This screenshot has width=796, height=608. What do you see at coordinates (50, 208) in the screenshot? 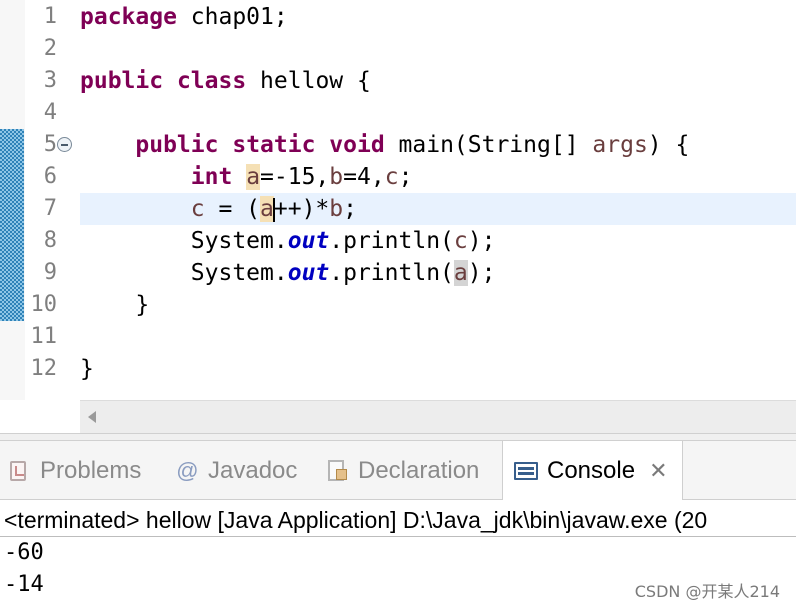
I see `line-number: 7` at bounding box center [50, 208].